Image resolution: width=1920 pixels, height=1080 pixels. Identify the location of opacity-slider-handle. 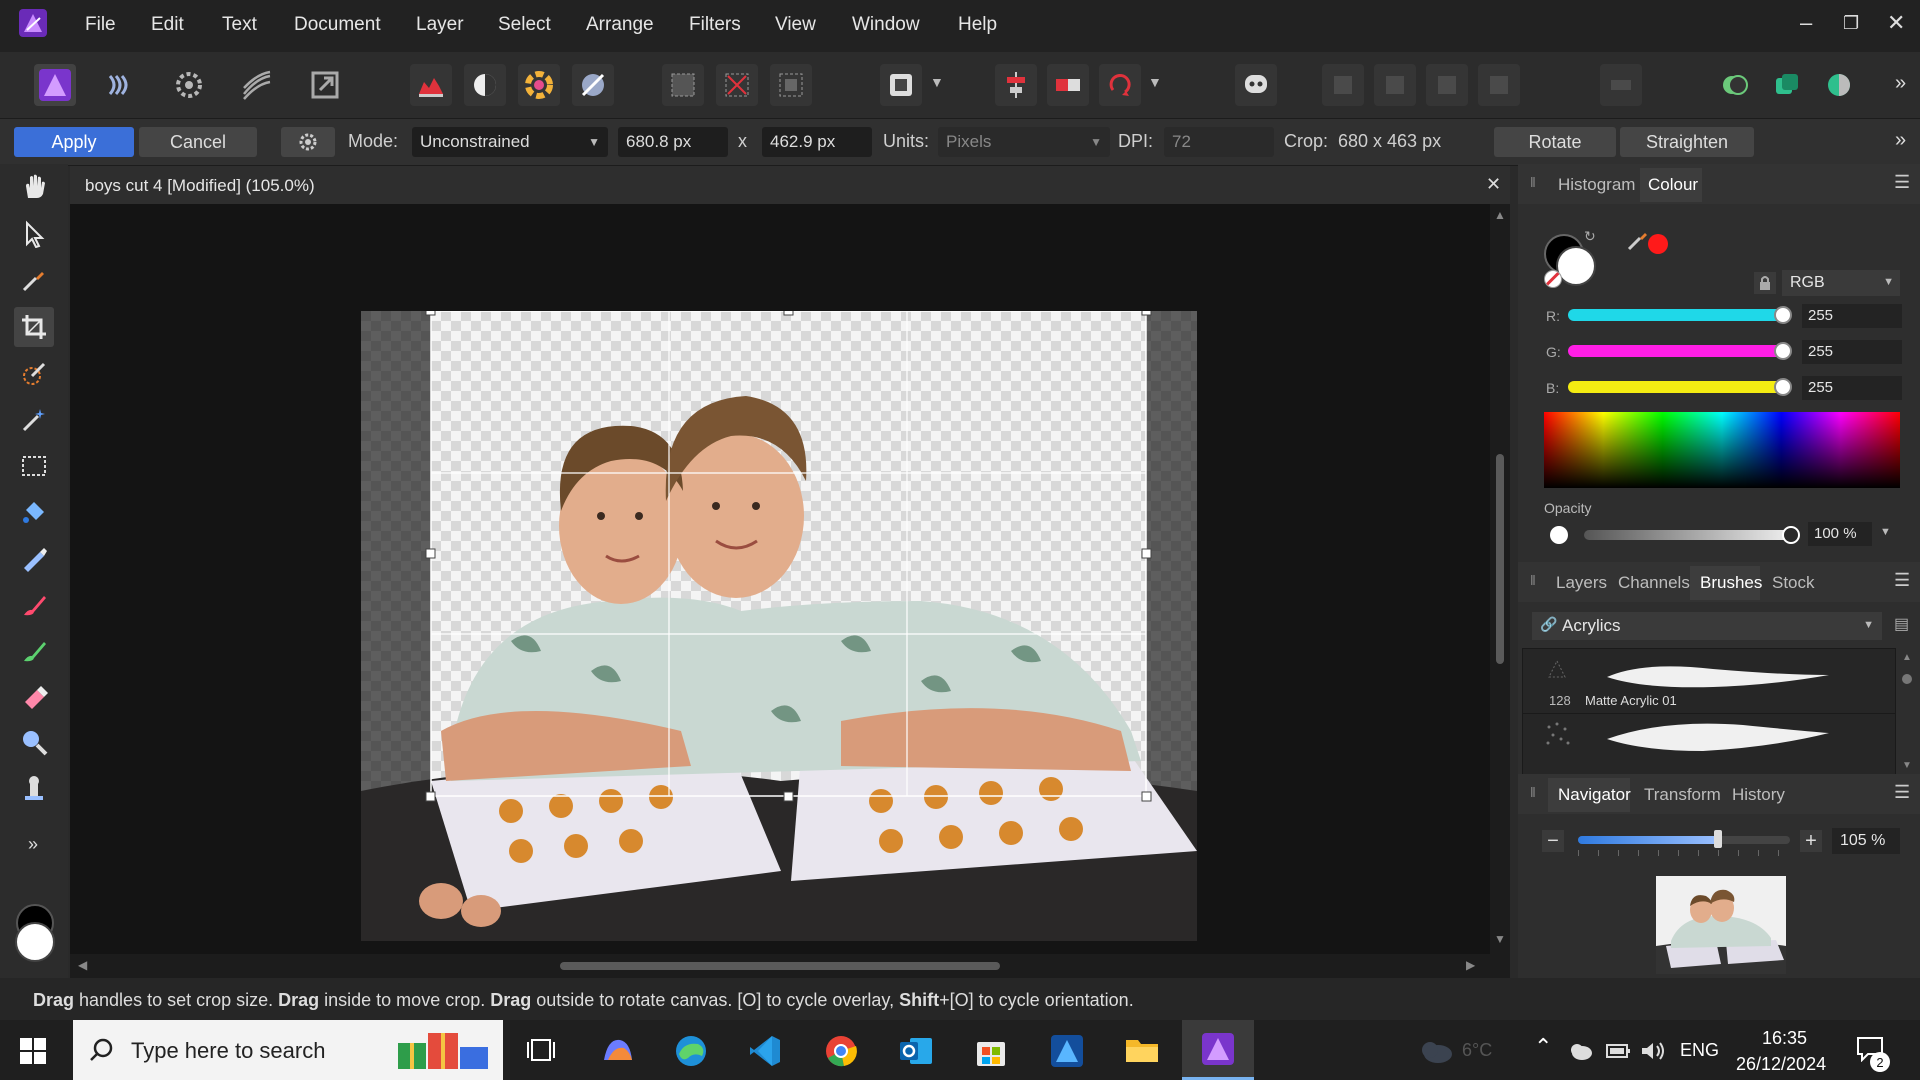
(1791, 535).